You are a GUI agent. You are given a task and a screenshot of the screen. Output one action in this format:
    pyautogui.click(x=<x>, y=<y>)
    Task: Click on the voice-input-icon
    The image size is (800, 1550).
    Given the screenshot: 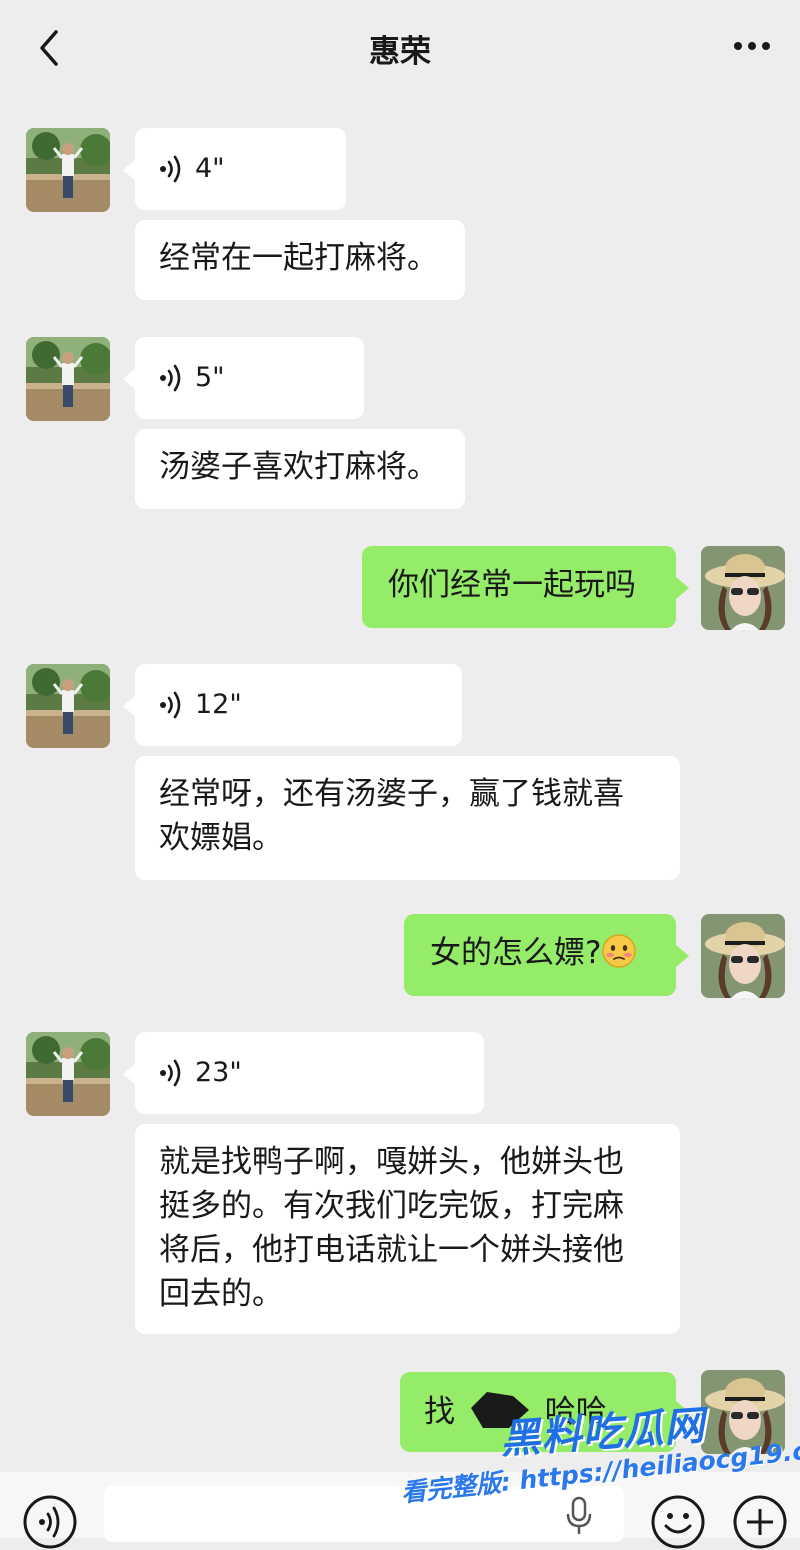 What is the action you would take?
    pyautogui.click(x=50, y=1522)
    